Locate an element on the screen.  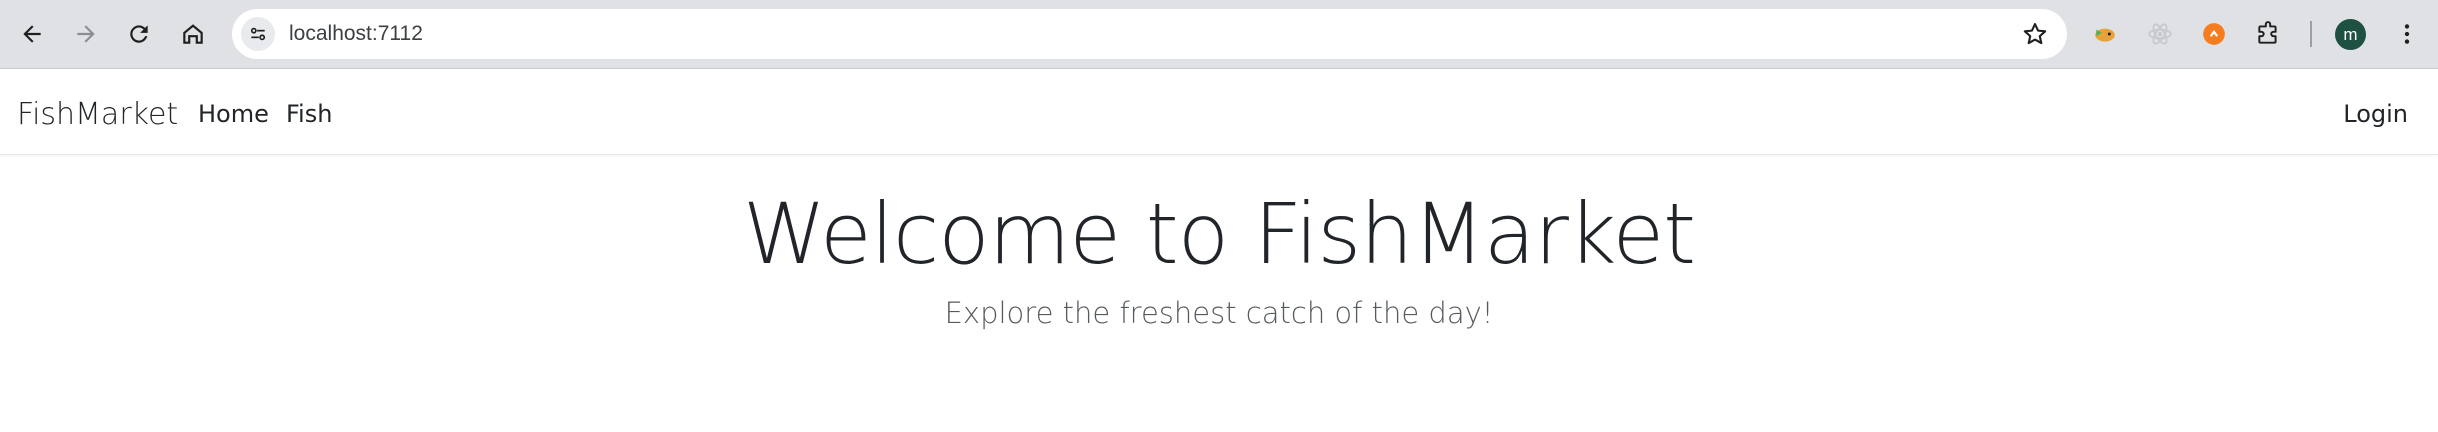
brand-logo-link: FishMarket is located at coordinates (97, 114).